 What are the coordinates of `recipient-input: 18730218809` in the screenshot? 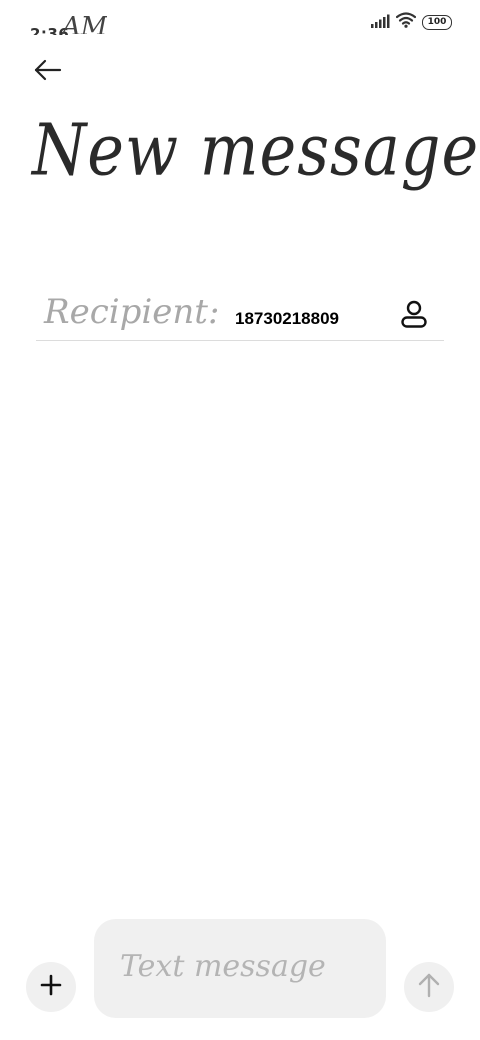 It's located at (310, 319).